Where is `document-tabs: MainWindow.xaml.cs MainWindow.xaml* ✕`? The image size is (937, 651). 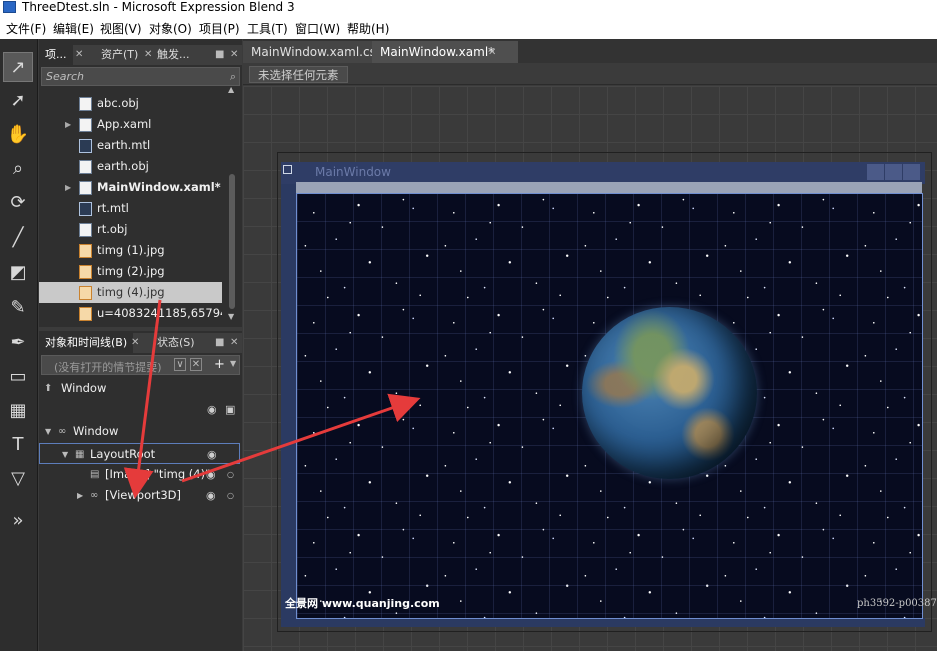 document-tabs: MainWindow.xaml.cs MainWindow.xaml* ✕ is located at coordinates (590, 51).